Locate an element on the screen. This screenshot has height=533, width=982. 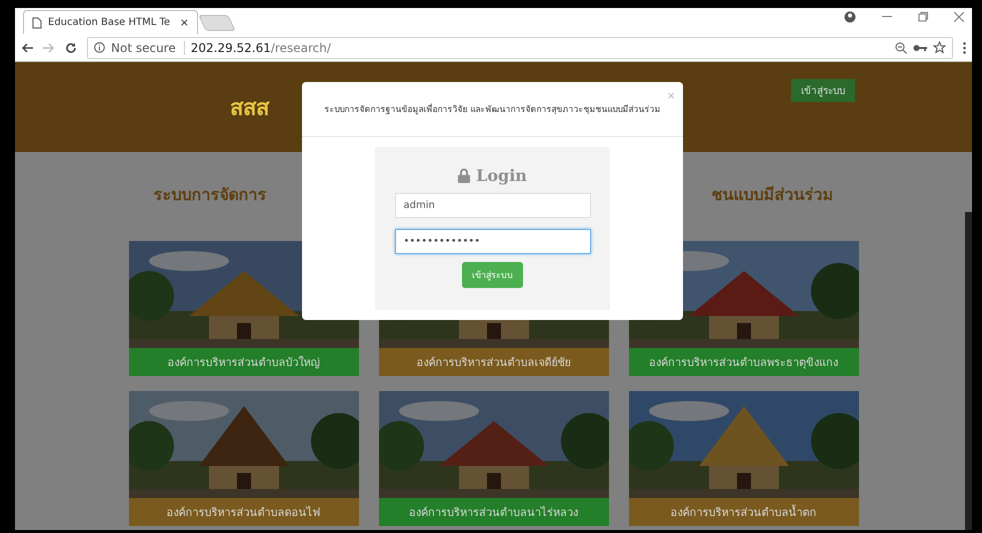
reload-icon is located at coordinates (71, 48).